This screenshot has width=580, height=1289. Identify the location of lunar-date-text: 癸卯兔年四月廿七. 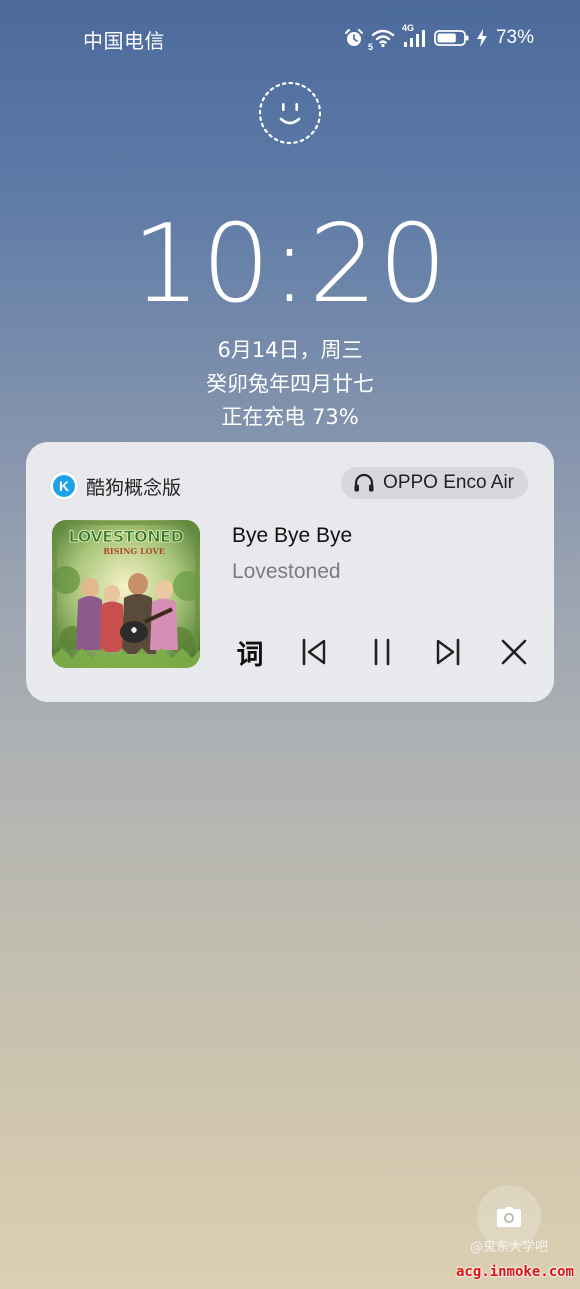
(290, 383).